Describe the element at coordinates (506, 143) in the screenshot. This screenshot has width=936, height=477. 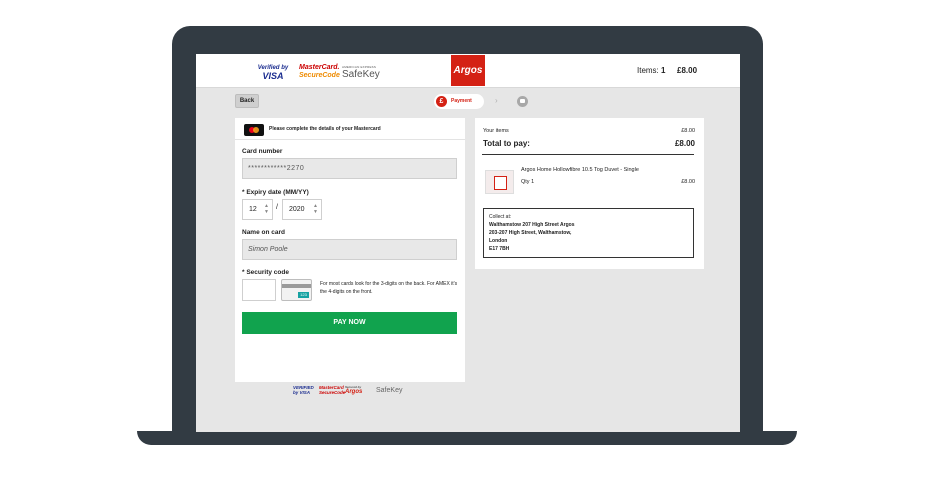
I see `total-to-pay-label: Total to pay:` at that location.